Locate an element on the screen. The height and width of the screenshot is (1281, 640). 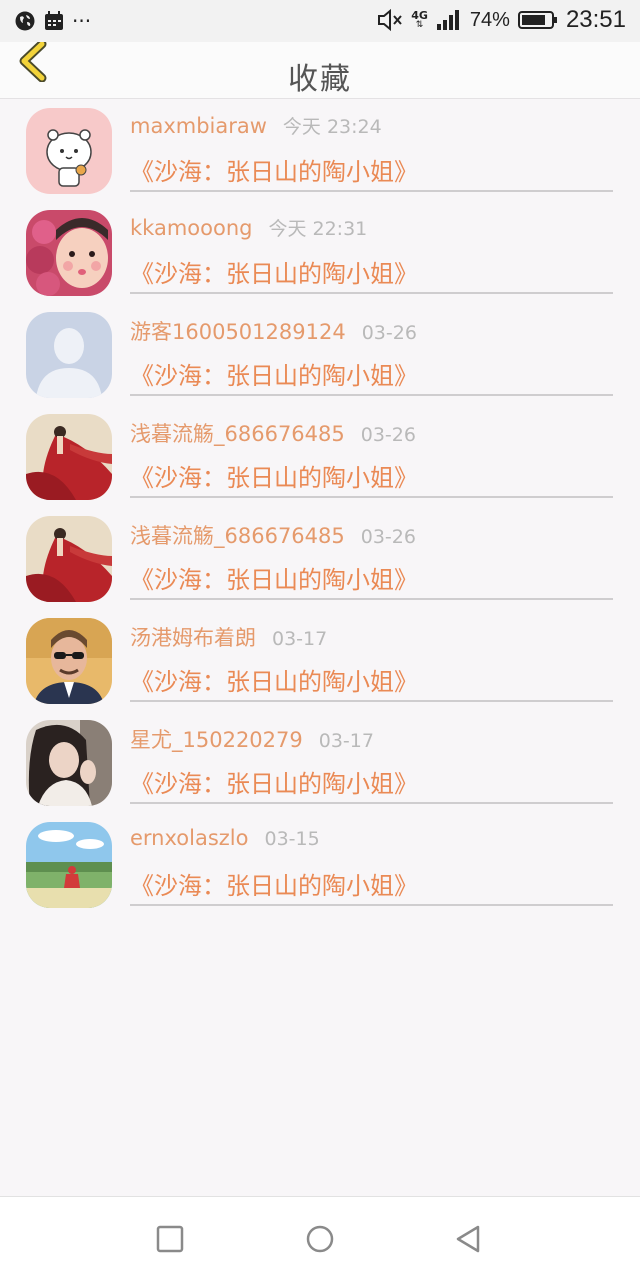
mute-icon is located at coordinates (390, 20).